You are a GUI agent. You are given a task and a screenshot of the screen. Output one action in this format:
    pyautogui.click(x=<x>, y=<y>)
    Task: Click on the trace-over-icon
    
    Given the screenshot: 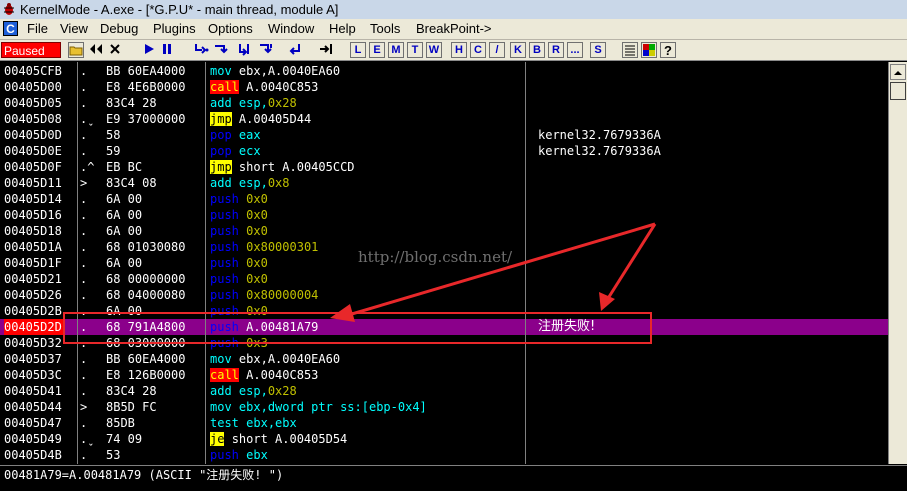 What is the action you would take?
    pyautogui.click(x=266, y=49)
    